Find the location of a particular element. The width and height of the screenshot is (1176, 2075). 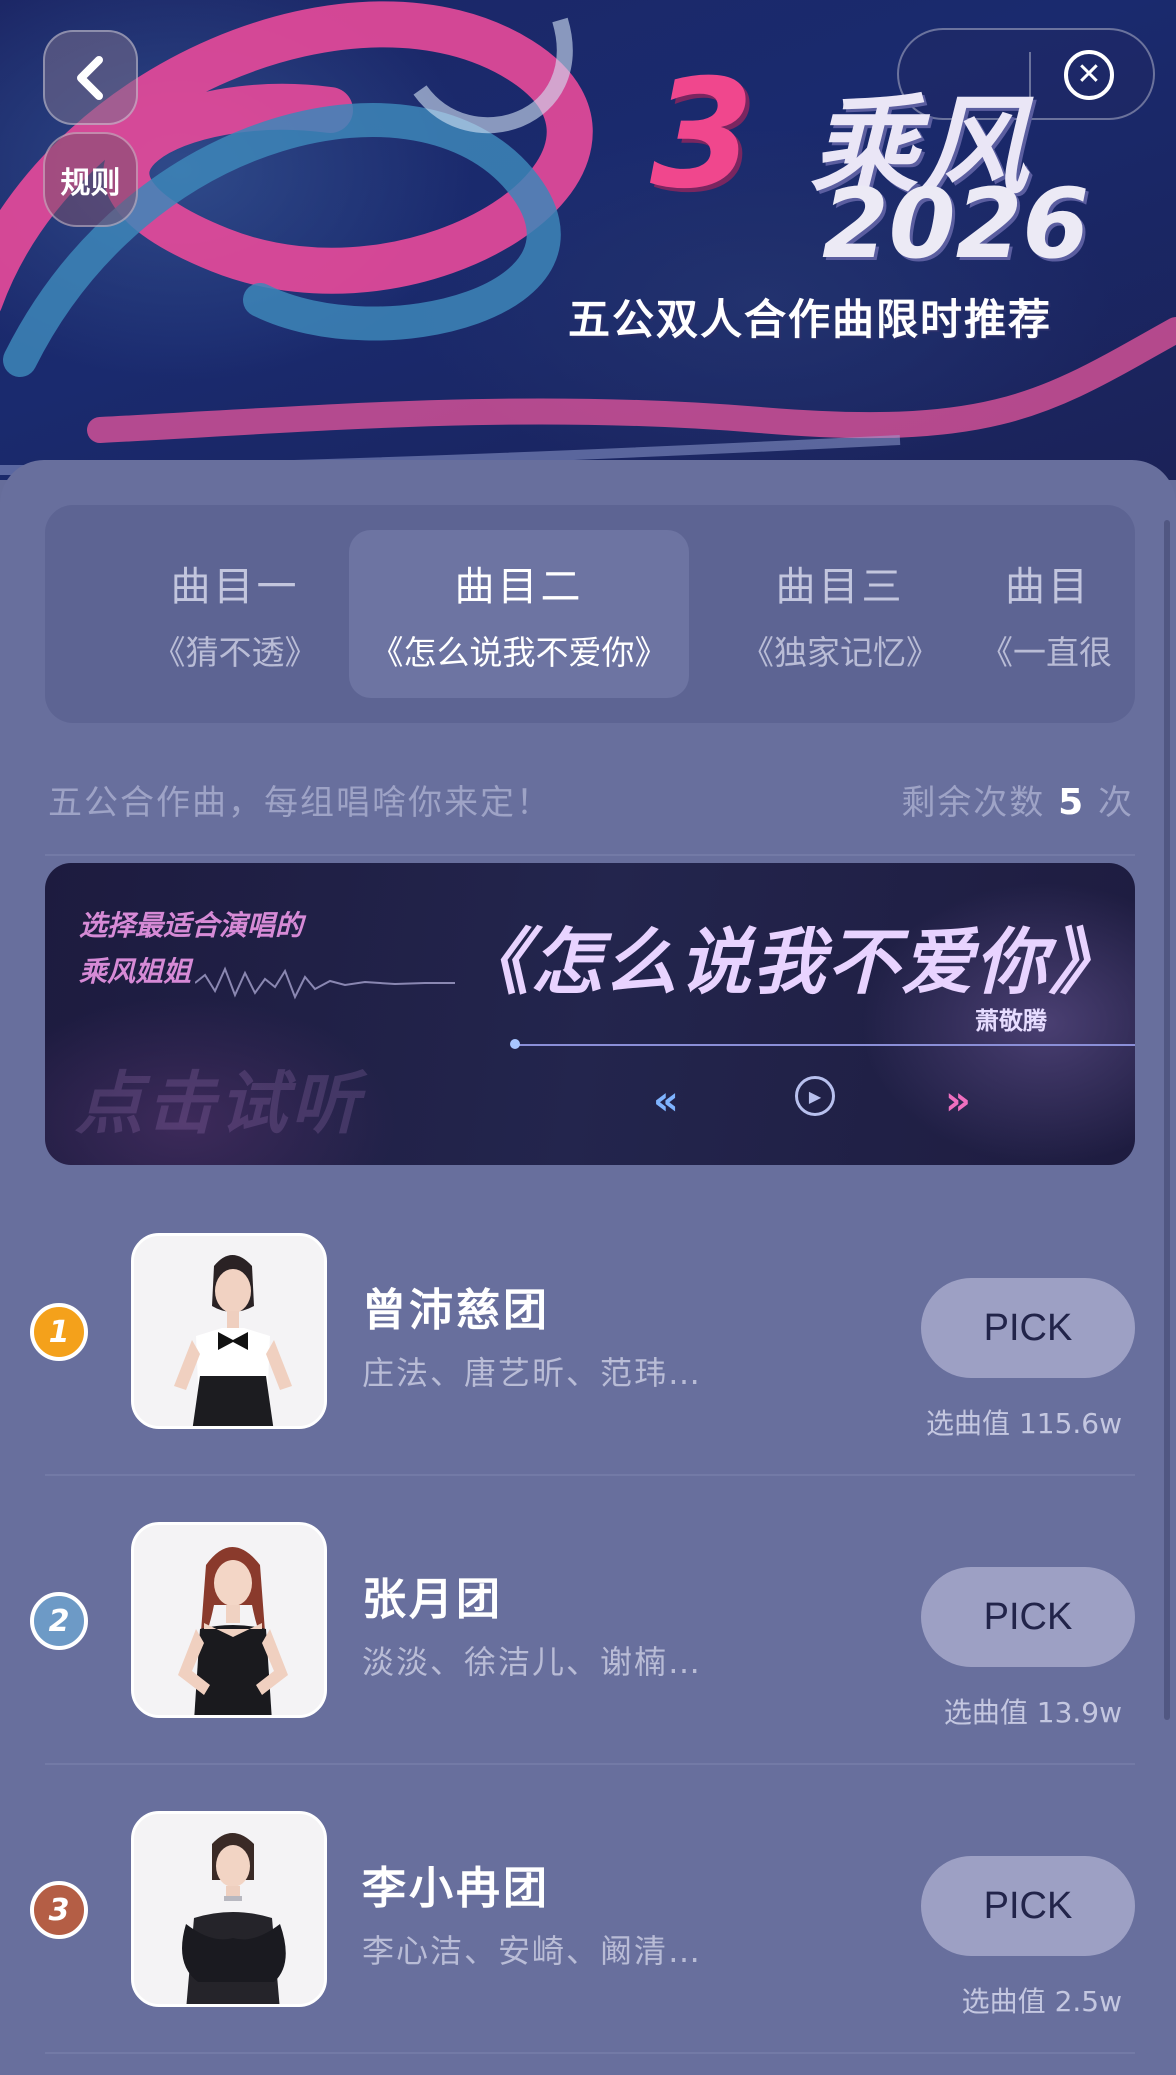

tab-song-3: 曲目三 《独家记忆》 is located at coordinates (840, 614).